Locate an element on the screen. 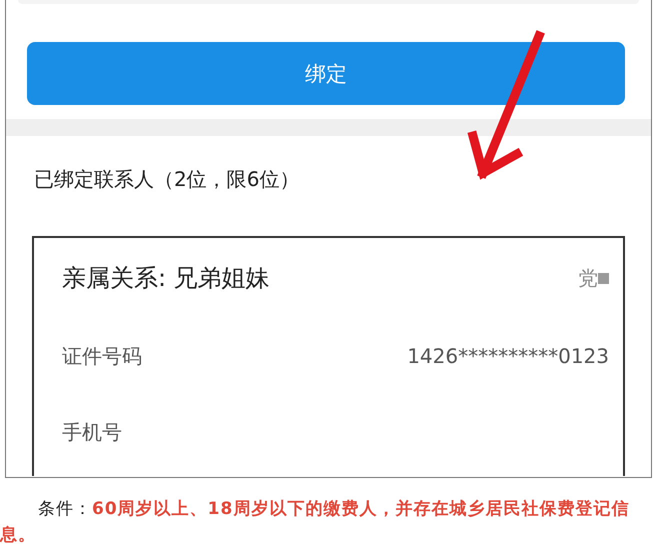 This screenshot has width=654, height=553. section-title: 已绑定联系人（2位，限6位） is located at coordinates (166, 179).